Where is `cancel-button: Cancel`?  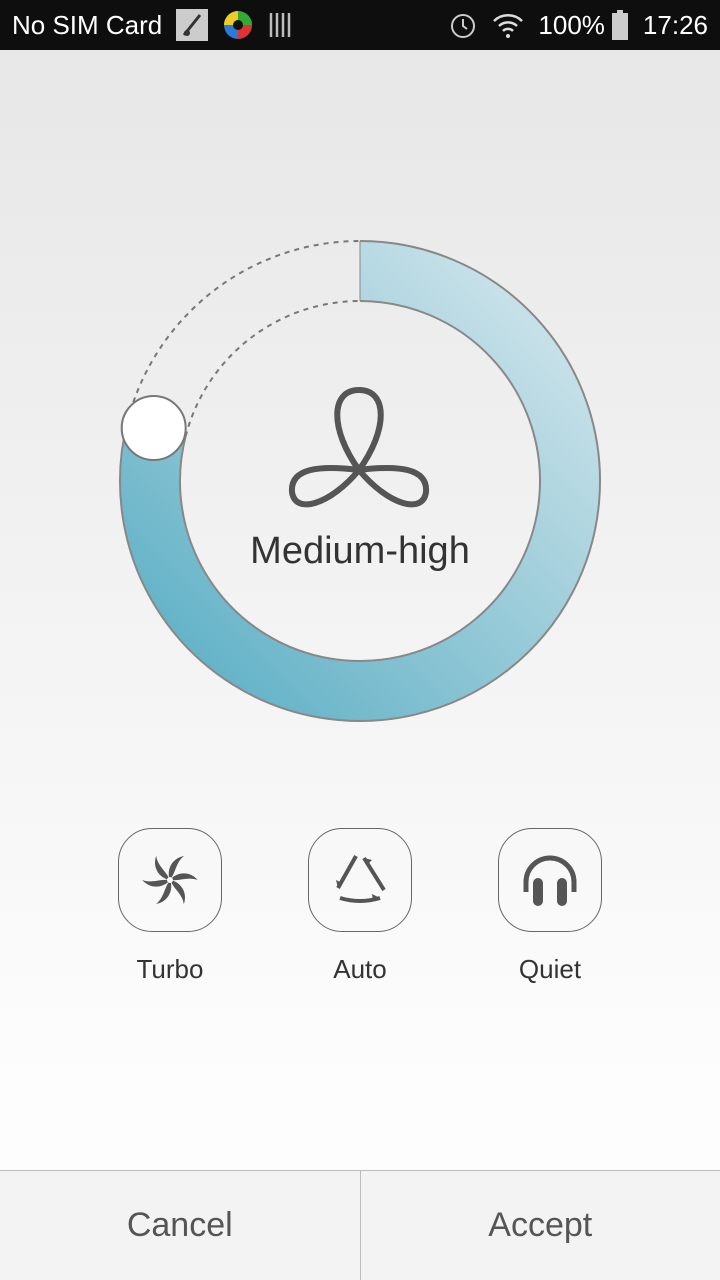
cancel-button: Cancel is located at coordinates (180, 1225).